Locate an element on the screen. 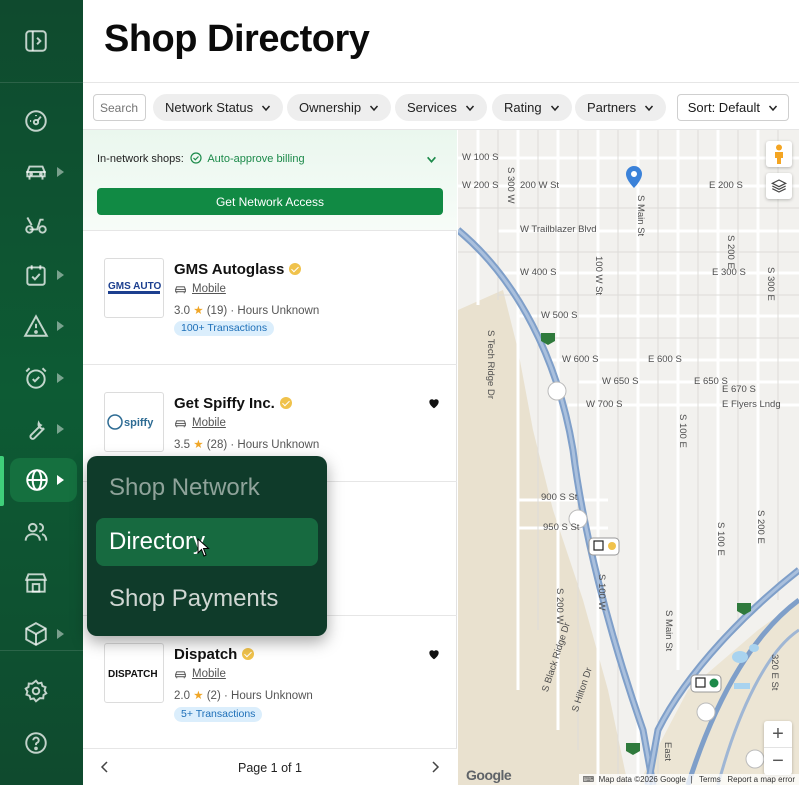  layers-icon is located at coordinates (779, 186).